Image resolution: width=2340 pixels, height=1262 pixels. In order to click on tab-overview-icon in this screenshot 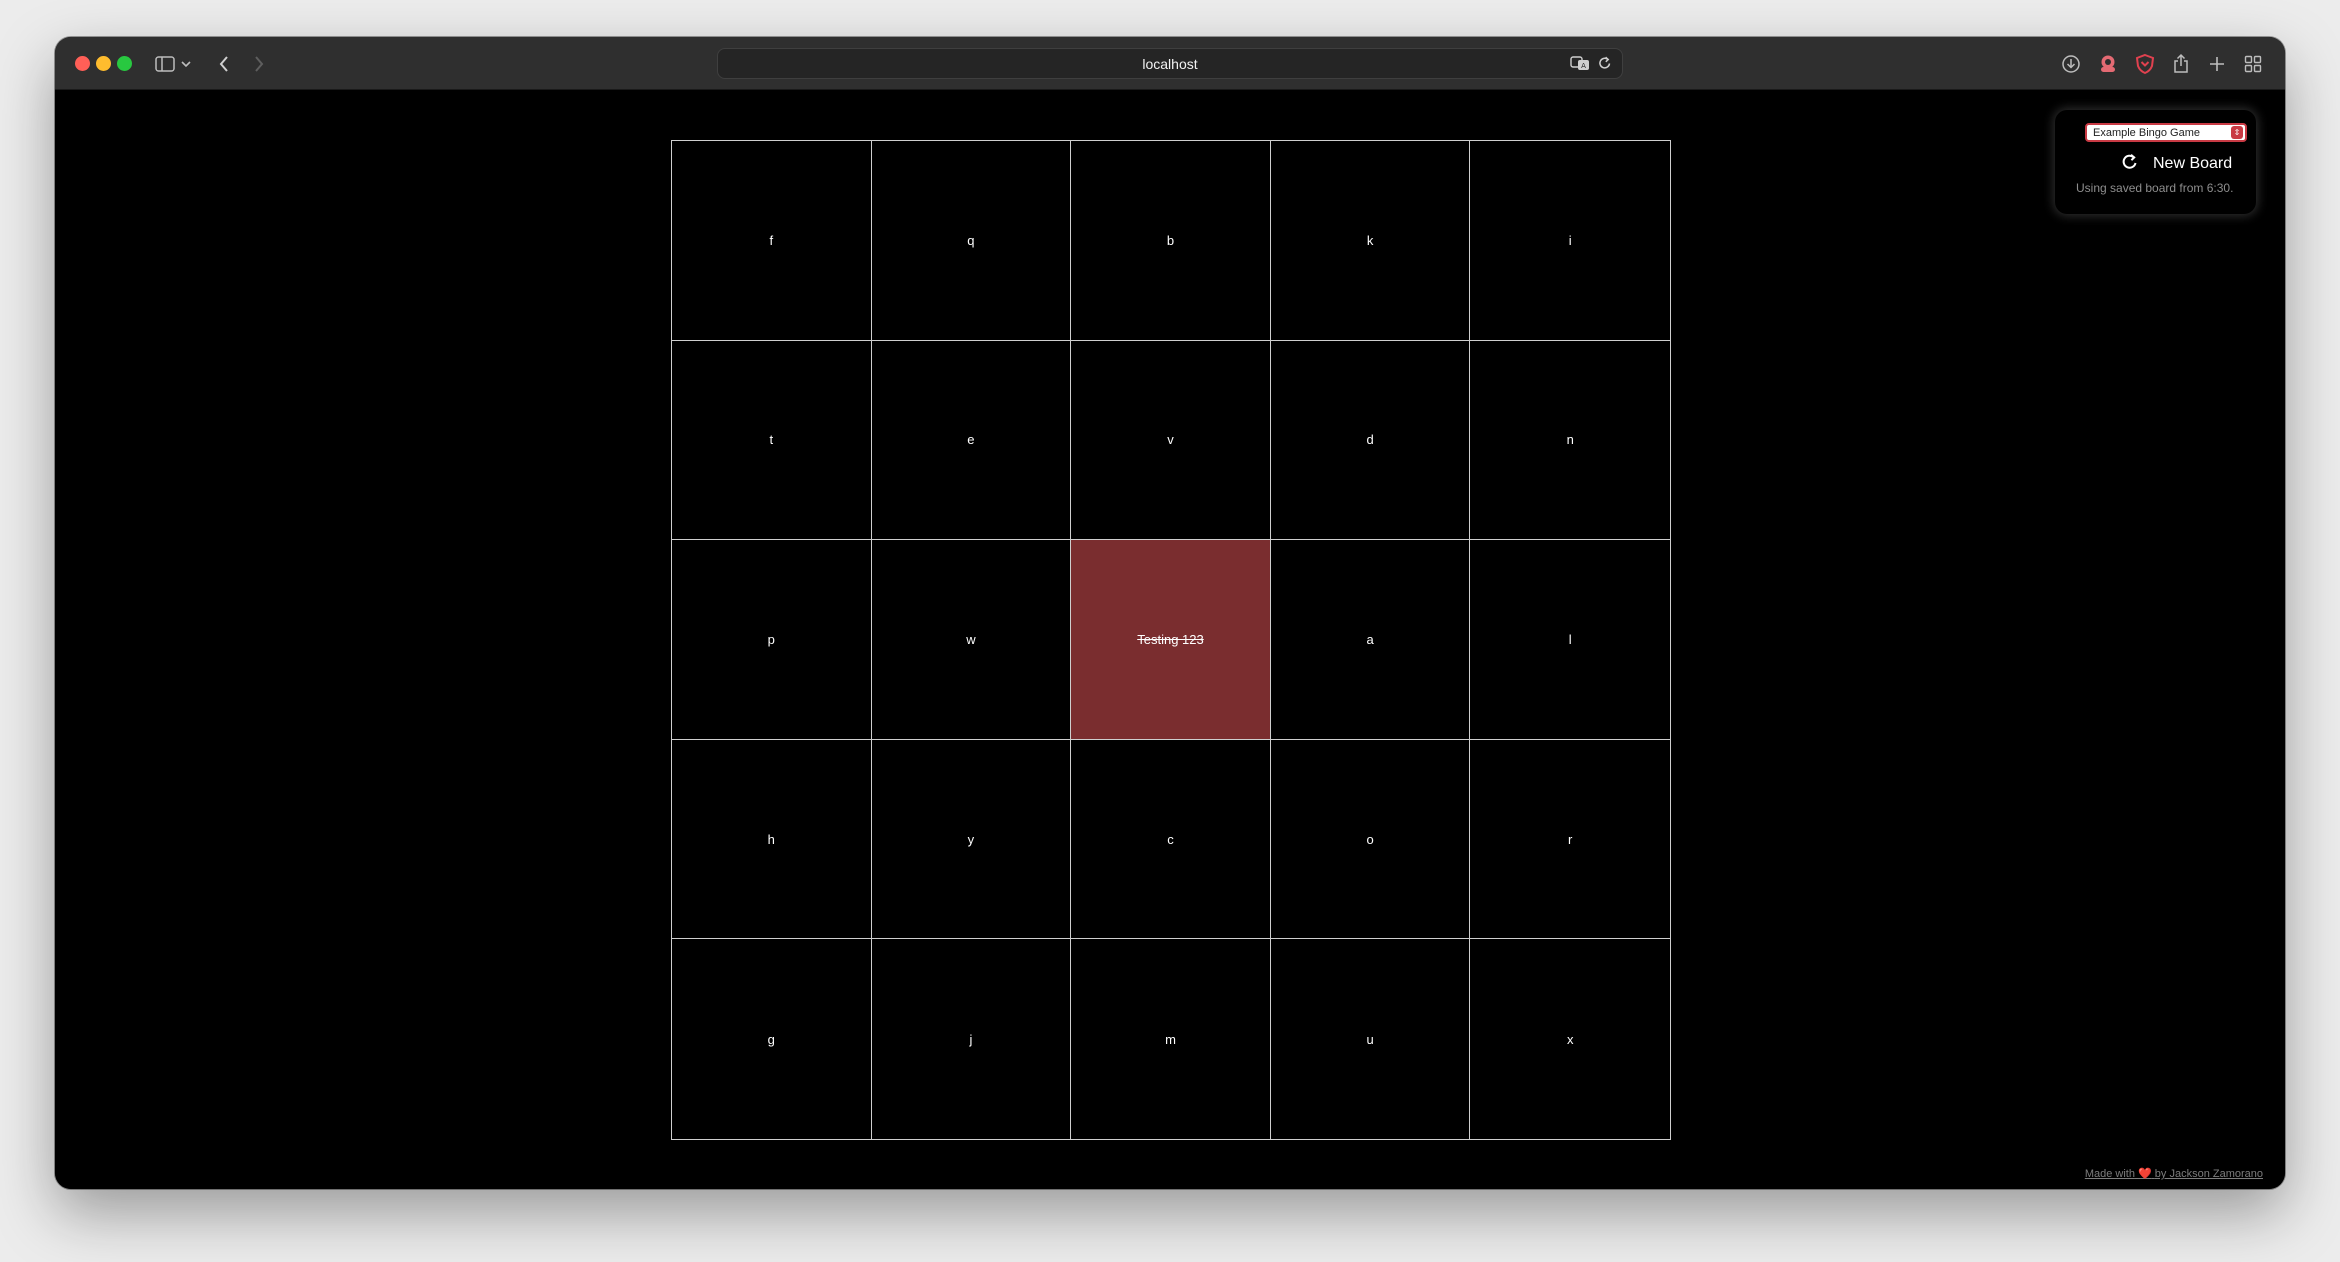, I will do `click(2253, 64)`.